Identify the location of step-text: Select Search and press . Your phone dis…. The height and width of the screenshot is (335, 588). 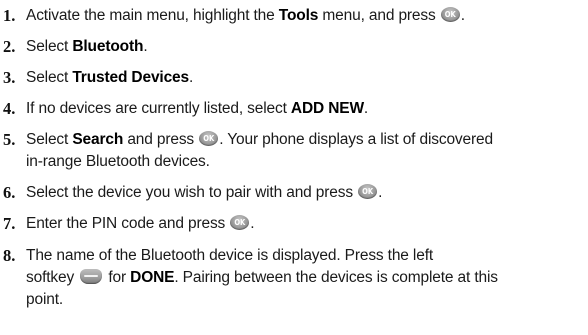
(306, 151).